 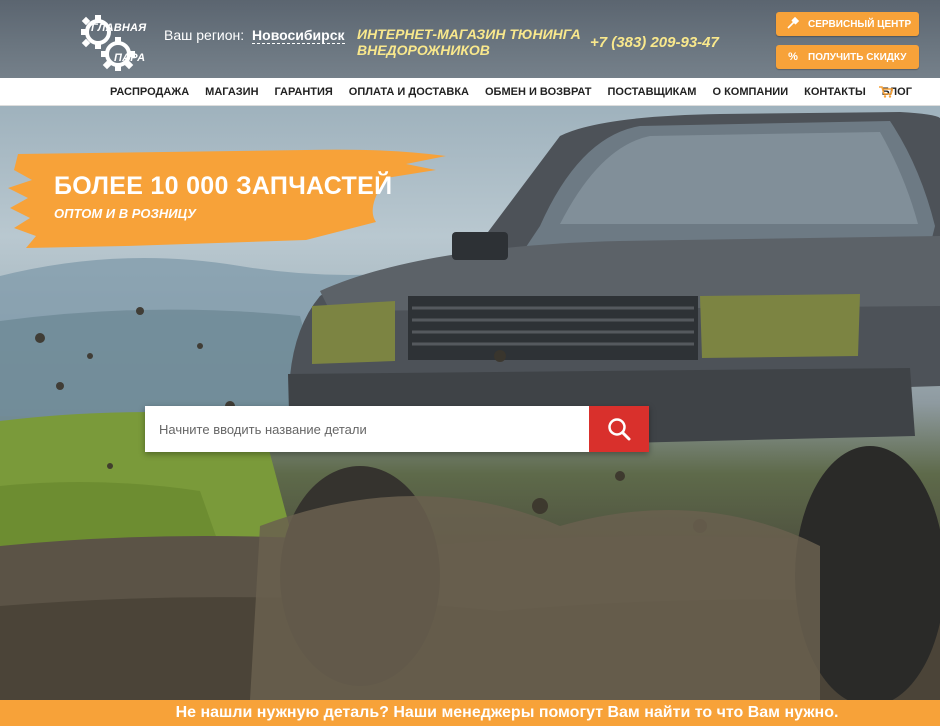 I want to click on cart-icon, so click(x=886, y=91).